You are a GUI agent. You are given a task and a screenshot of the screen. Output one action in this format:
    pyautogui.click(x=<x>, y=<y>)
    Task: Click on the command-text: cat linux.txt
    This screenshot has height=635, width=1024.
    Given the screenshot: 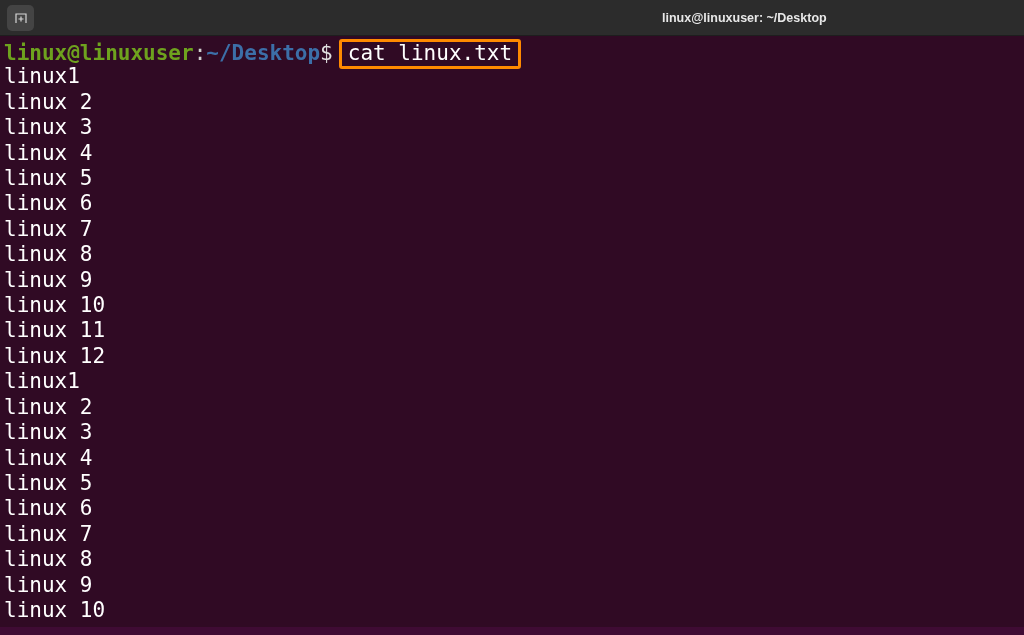 What is the action you would take?
    pyautogui.click(x=430, y=53)
    